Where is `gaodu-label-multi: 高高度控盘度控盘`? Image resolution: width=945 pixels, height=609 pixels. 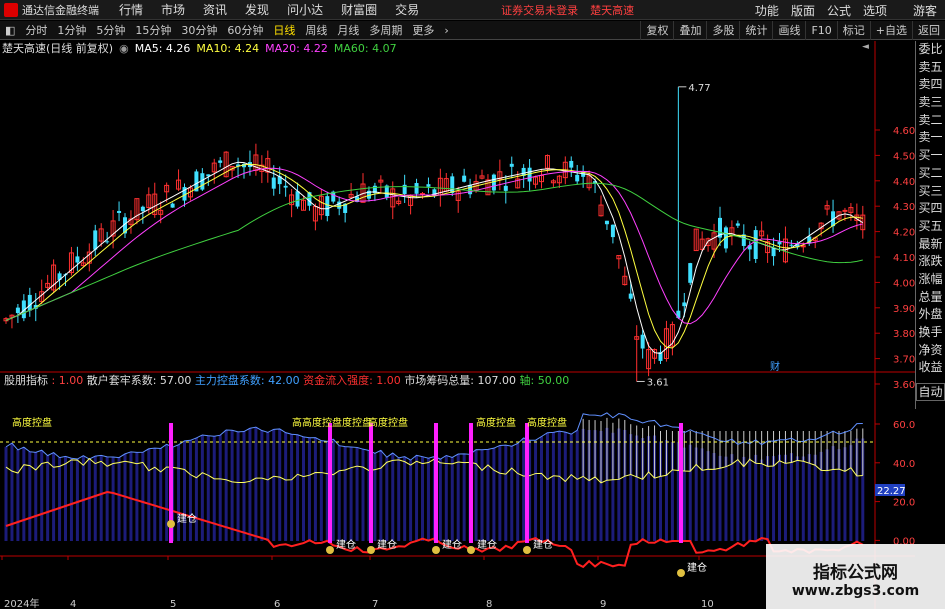 gaodu-label-multi: 高高度控盘度控盘 is located at coordinates (332, 422).